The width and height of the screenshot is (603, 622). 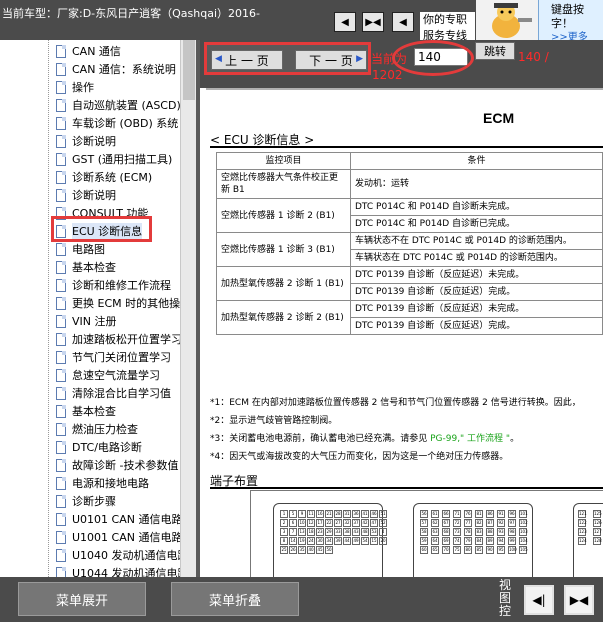 I want to click on connector-pin: 35, so click(x=302, y=550).